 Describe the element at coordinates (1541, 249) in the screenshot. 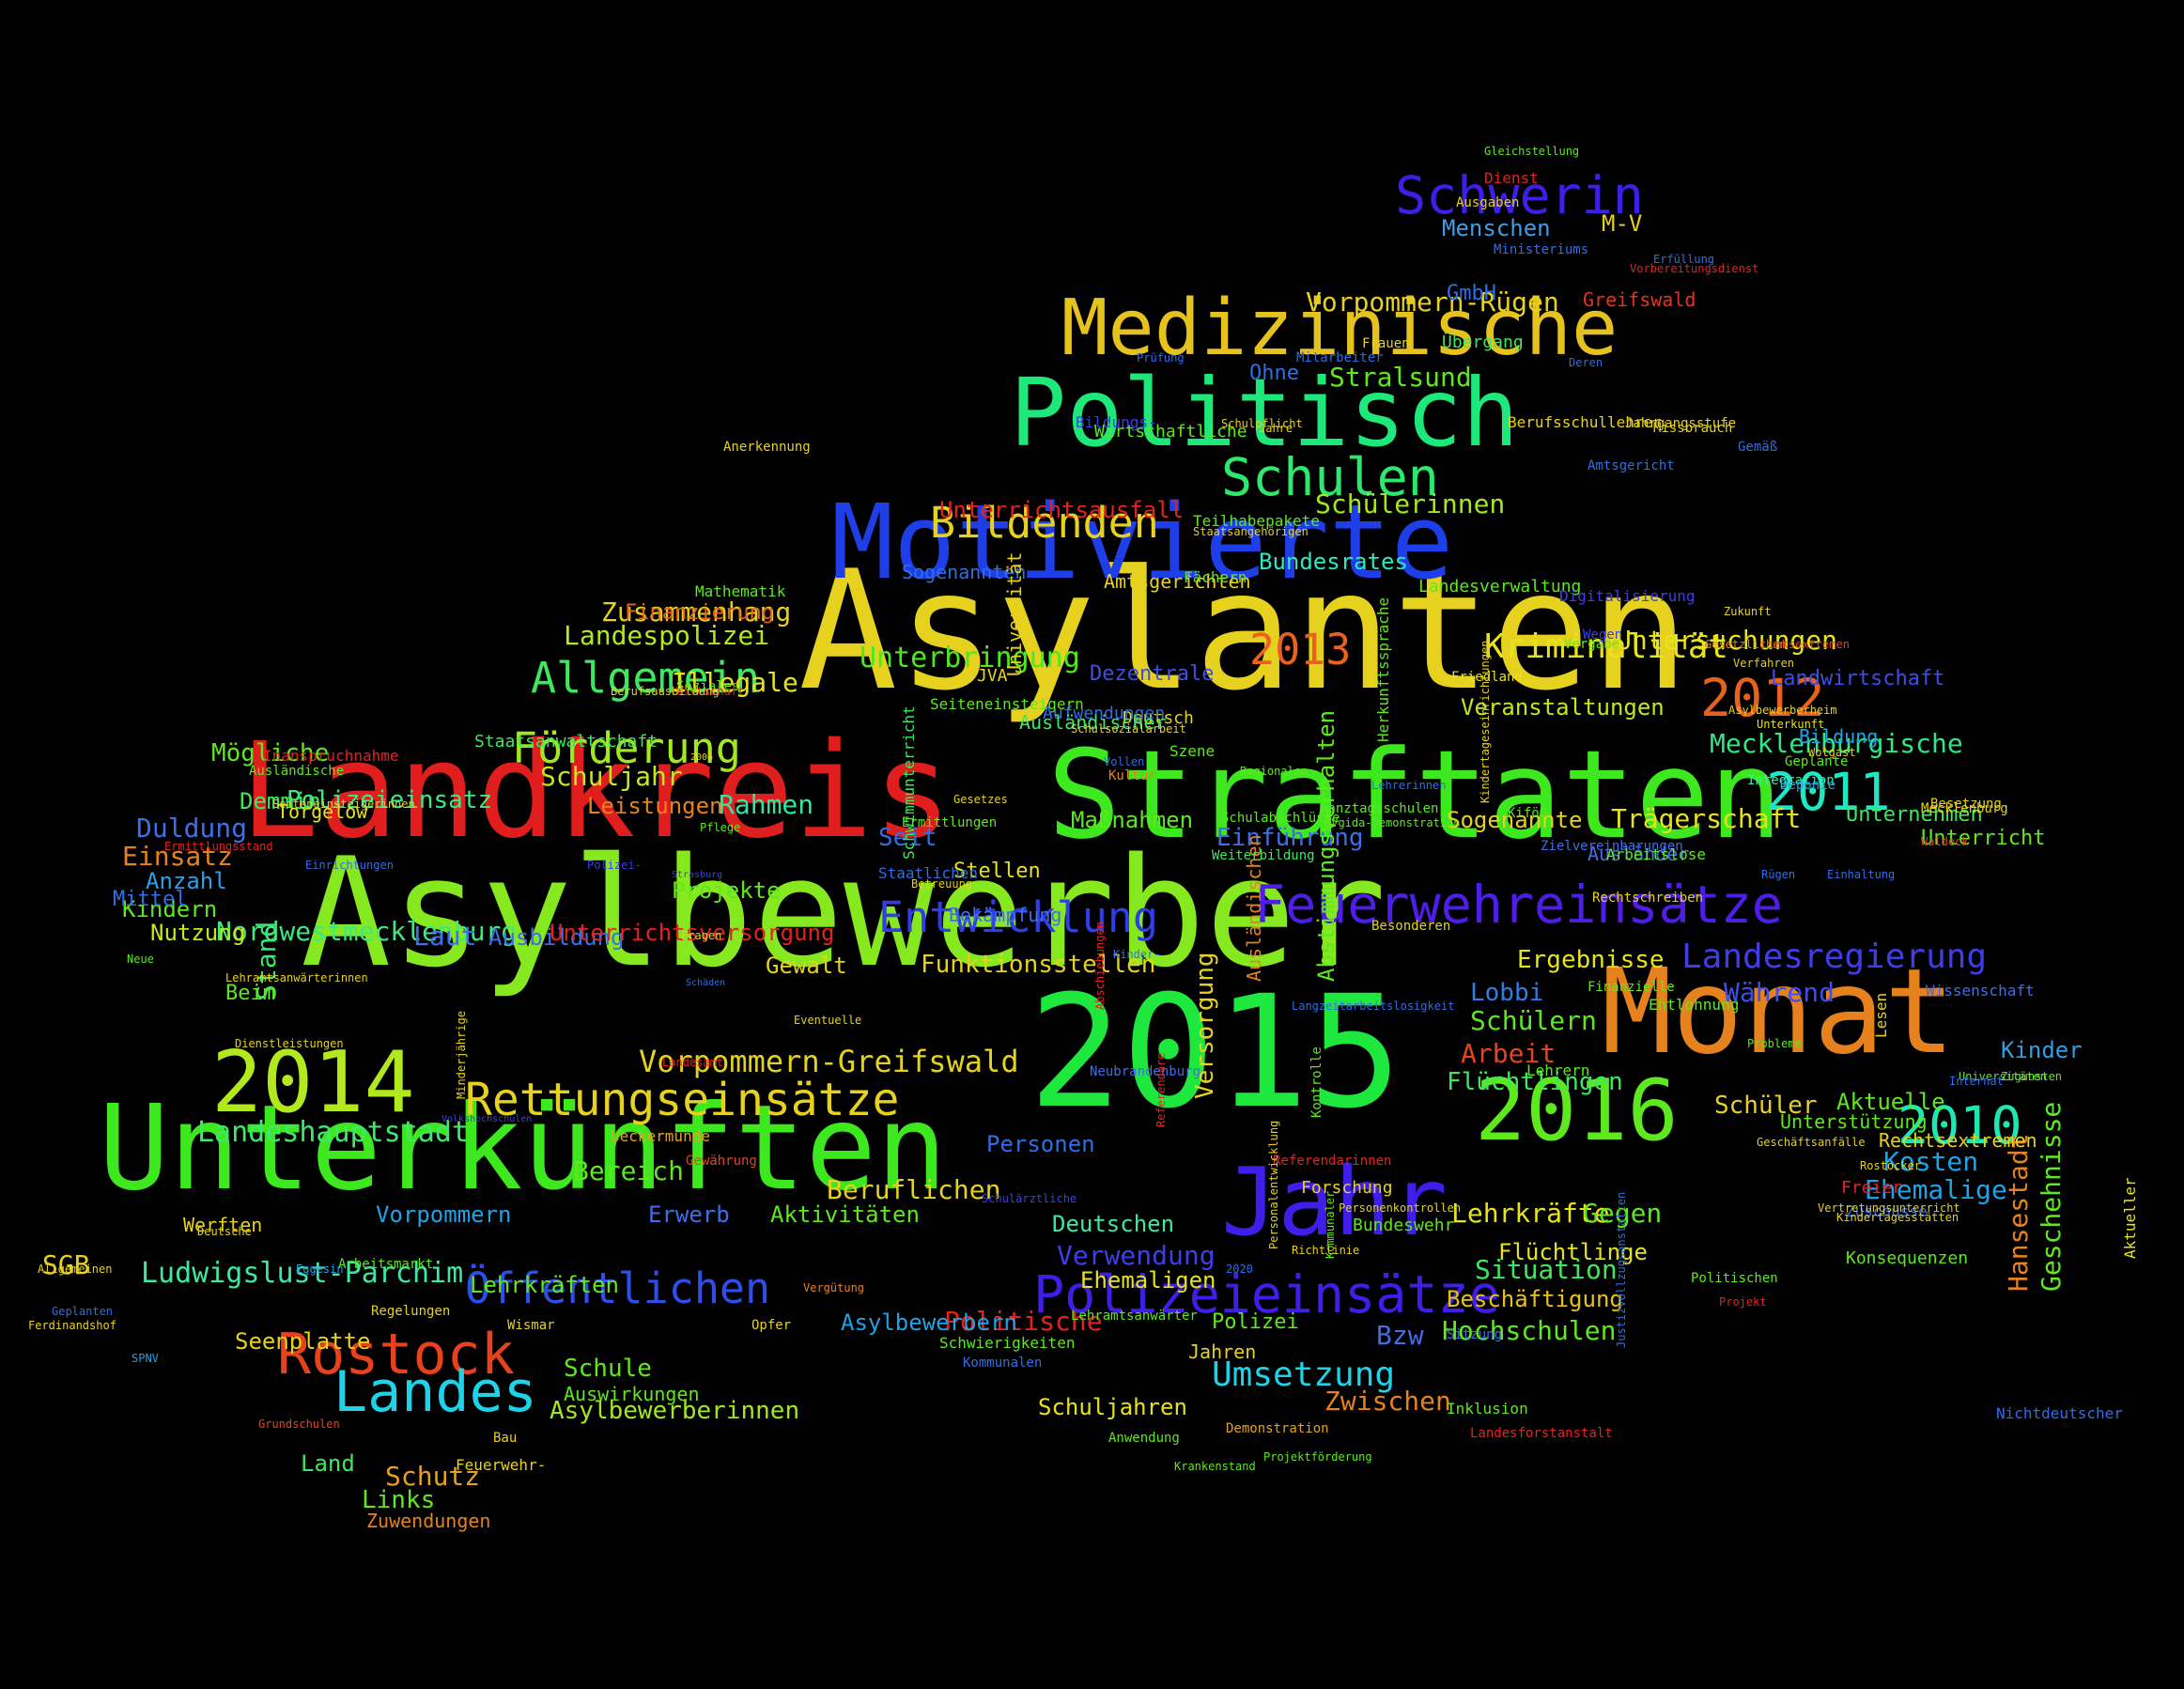

I see `word-ministeriums: Ministeriums` at that location.